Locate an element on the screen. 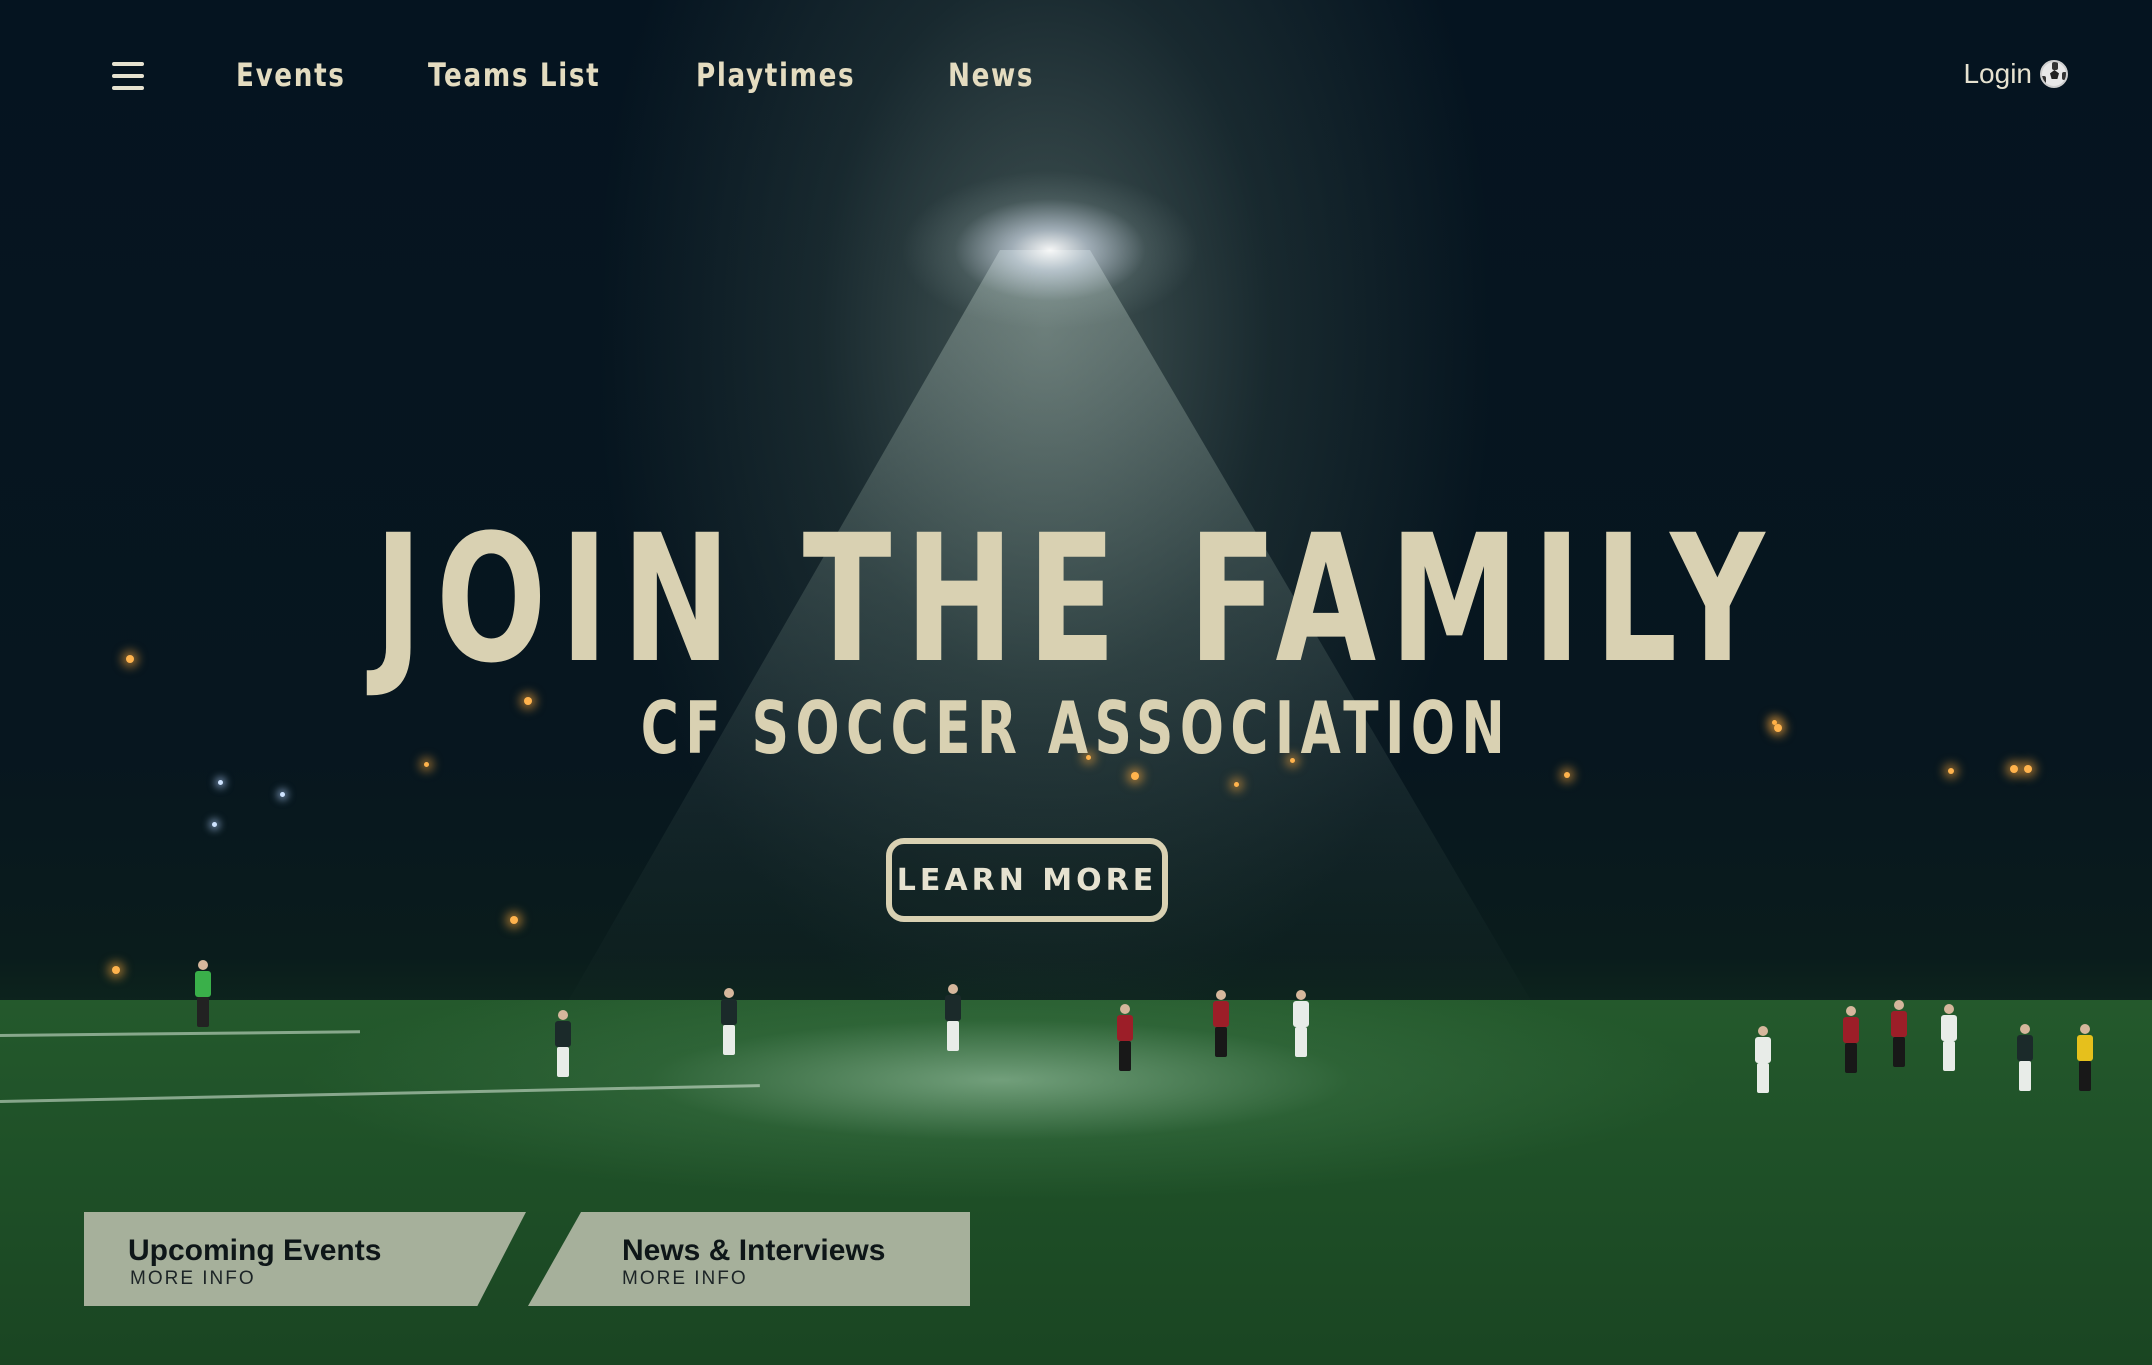 This screenshot has height=1365, width=2152. card-title: Upcoming Events is located at coordinates (255, 1250).